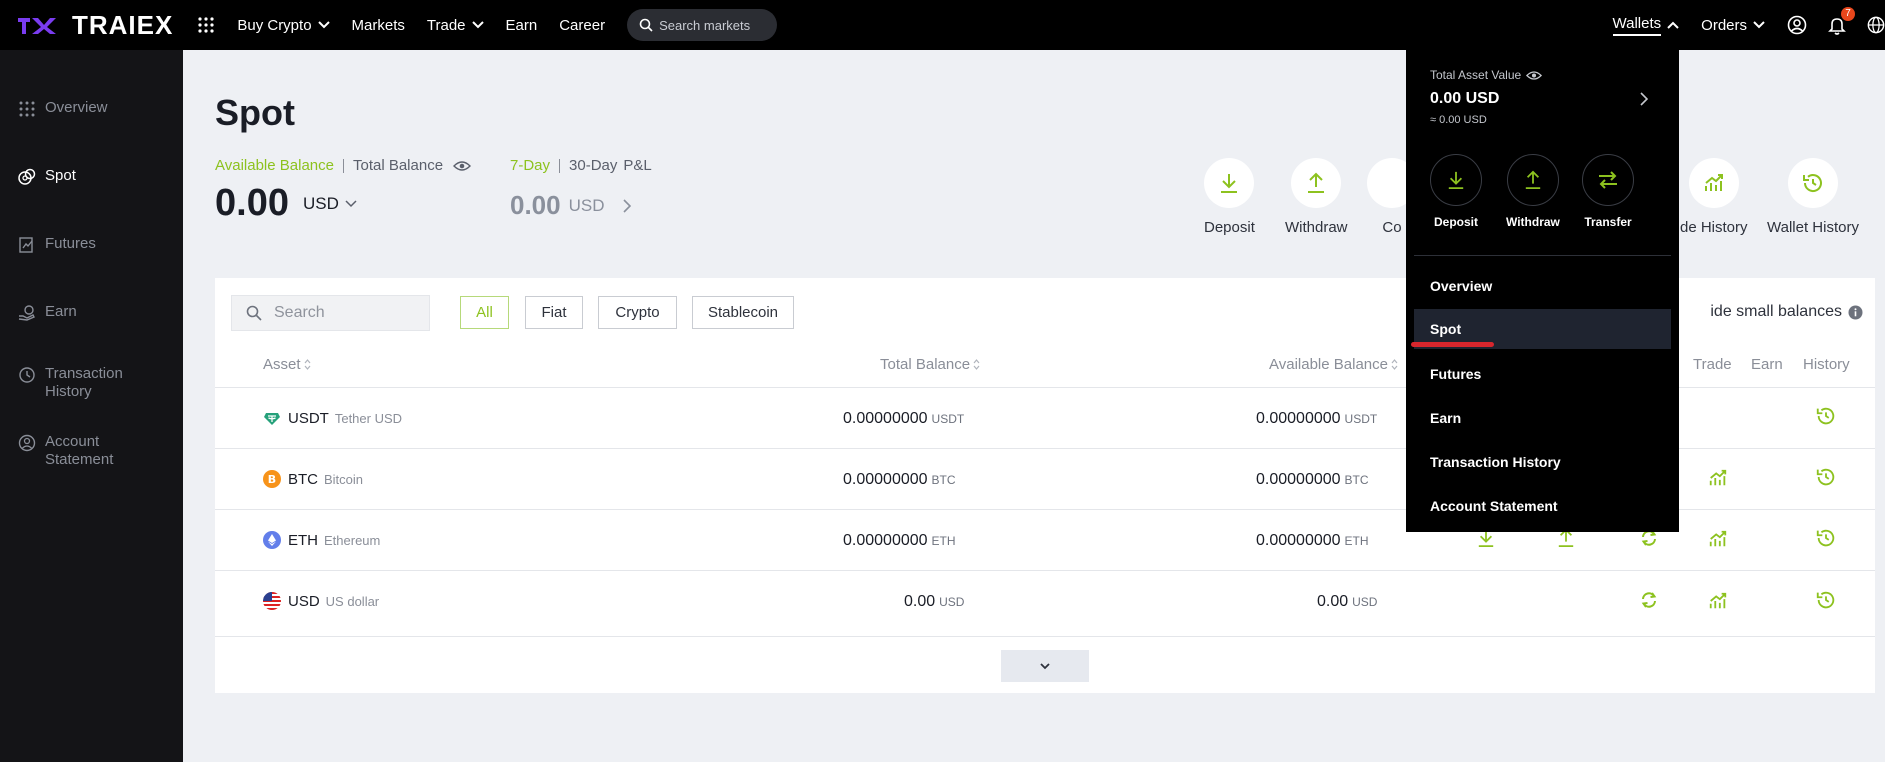 The width and height of the screenshot is (1885, 762). What do you see at coordinates (1637, 25) in the screenshot?
I see `wallets-label: Wallets` at bounding box center [1637, 25].